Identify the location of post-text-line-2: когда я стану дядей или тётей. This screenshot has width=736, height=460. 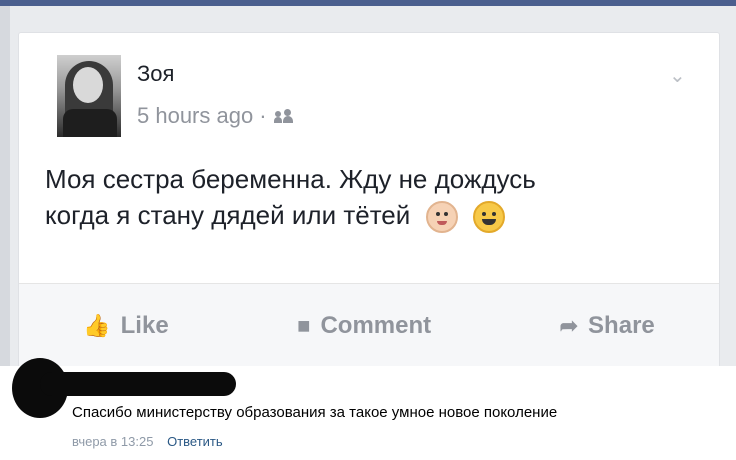
(365, 215).